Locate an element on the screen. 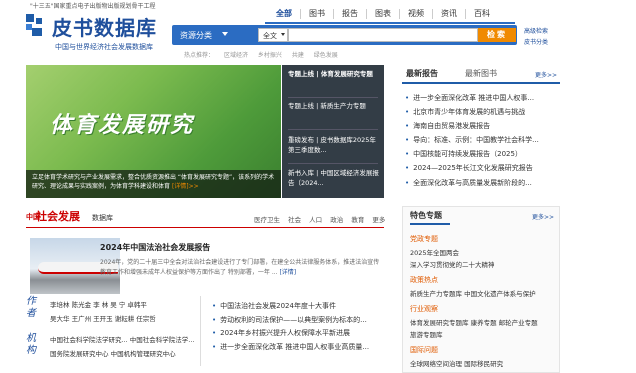 The height and width of the screenshot is (373, 636). list-item: 中国核能可持续发展报告（2025） is located at coordinates (485, 154).